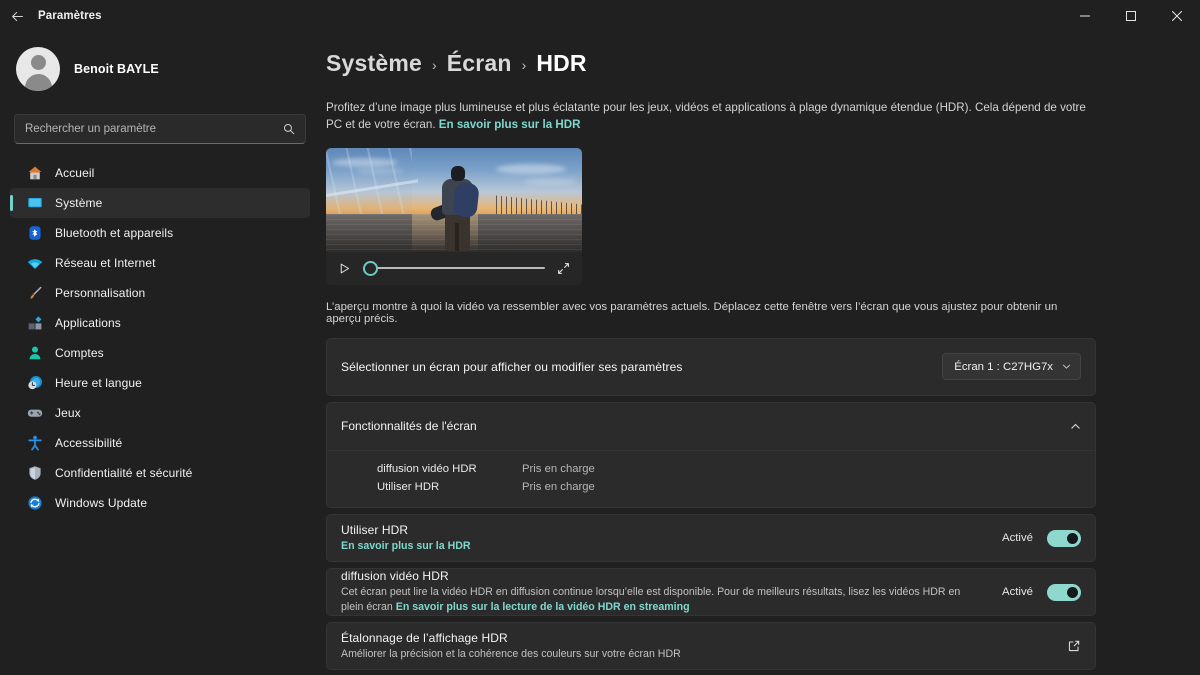  What do you see at coordinates (116, 69) in the screenshot?
I see `profile-name: Benoit BAYLE` at bounding box center [116, 69].